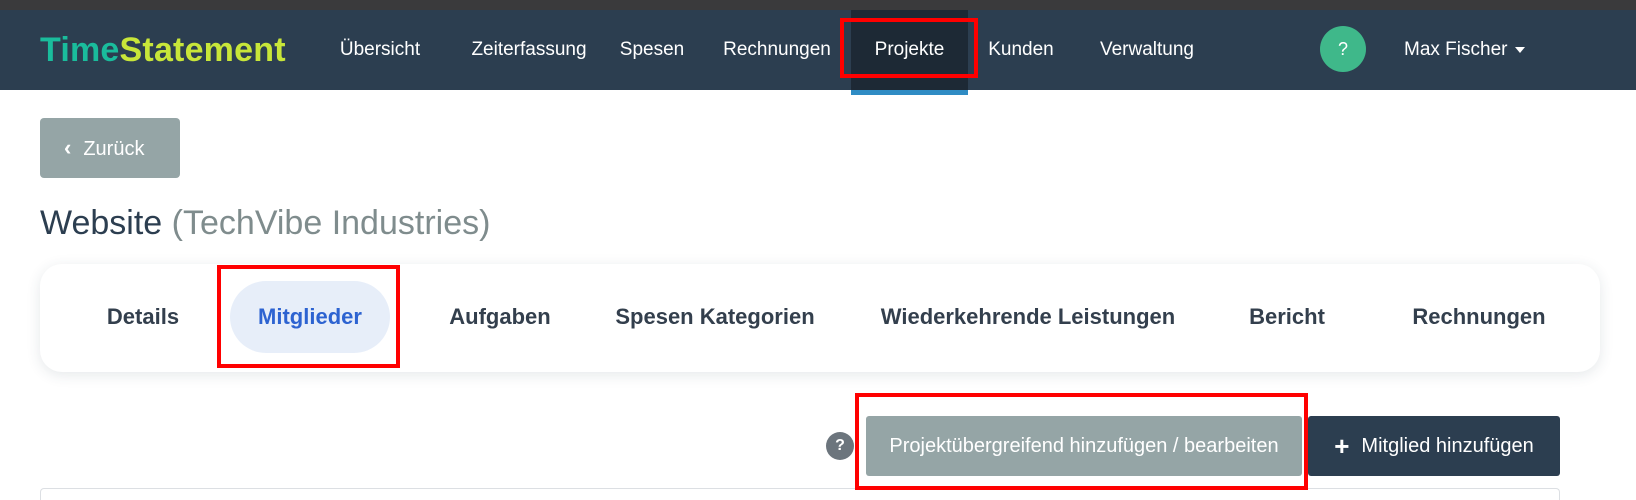 This screenshot has width=1636, height=500. Describe the element at coordinates (1343, 49) in the screenshot. I see `help-button: ?` at that location.